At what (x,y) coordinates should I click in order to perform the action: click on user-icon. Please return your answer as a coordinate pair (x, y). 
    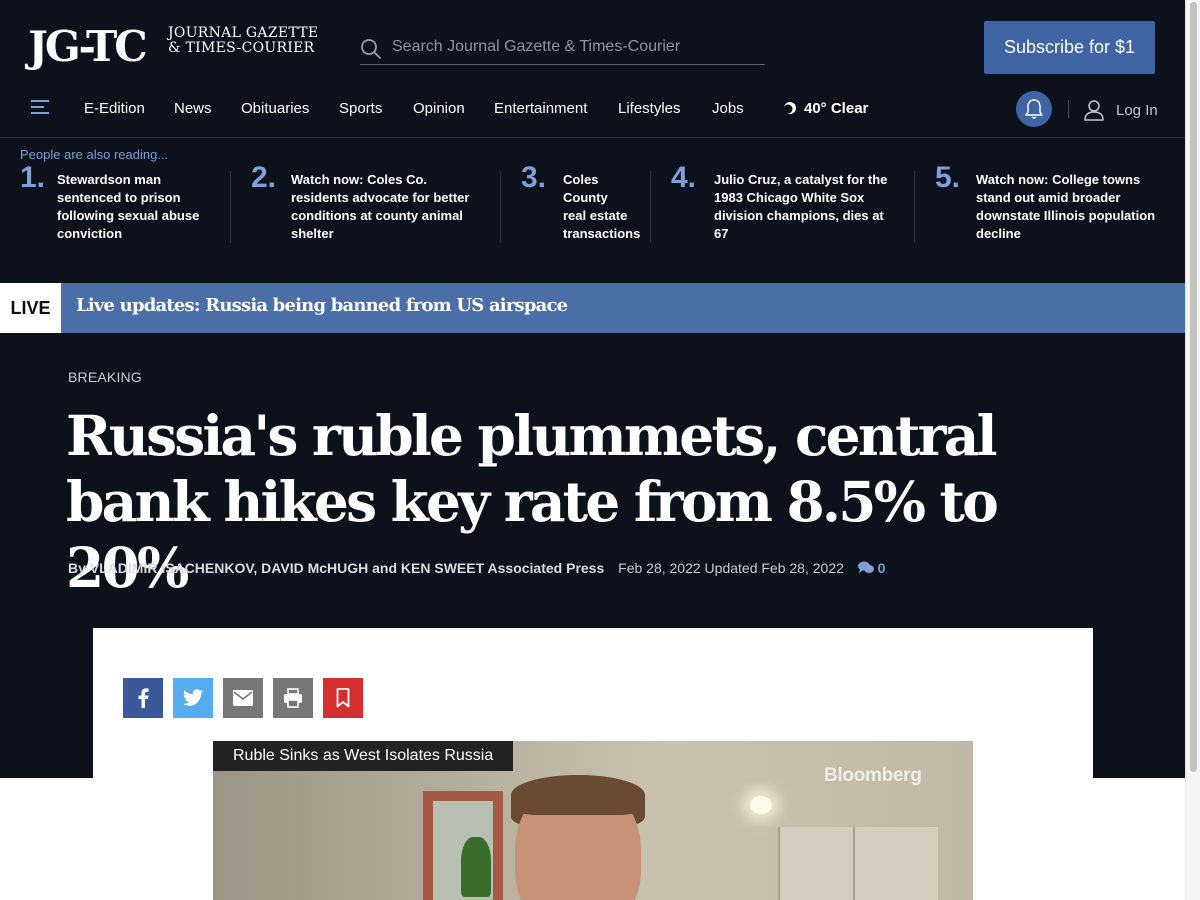
    Looking at the image, I should click on (1094, 110).